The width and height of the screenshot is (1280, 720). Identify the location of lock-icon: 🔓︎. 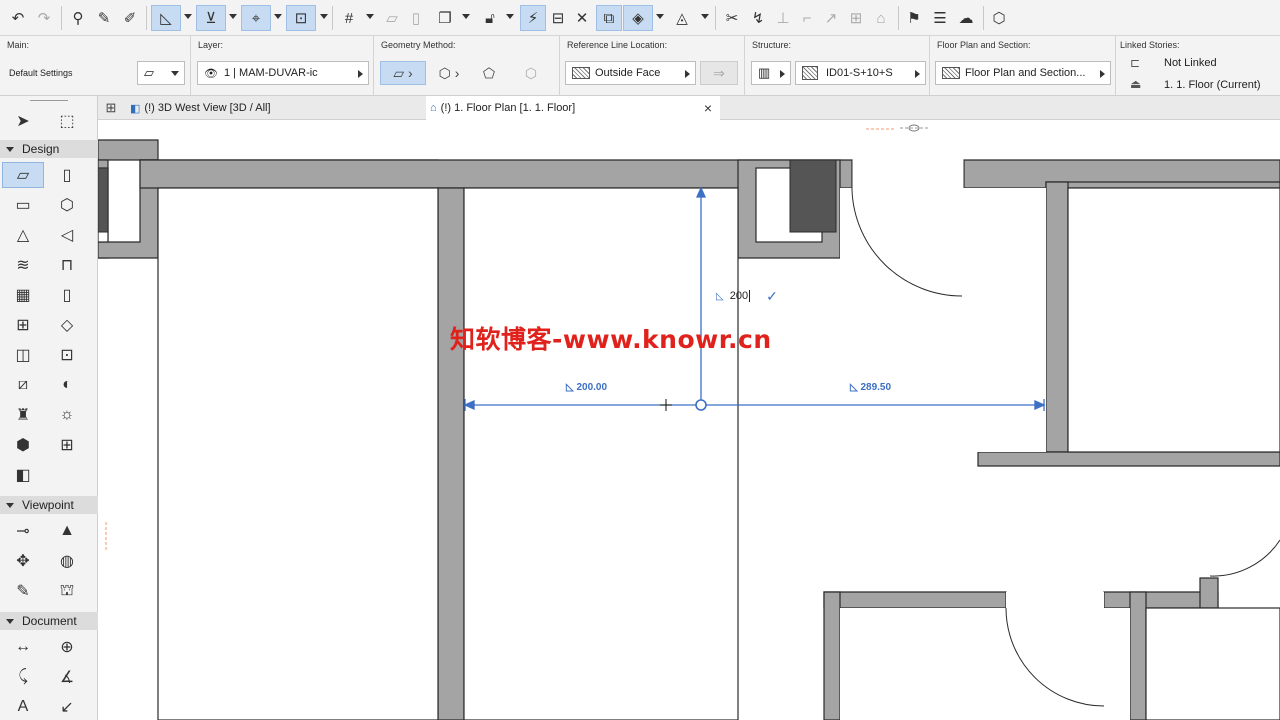
(490, 18).